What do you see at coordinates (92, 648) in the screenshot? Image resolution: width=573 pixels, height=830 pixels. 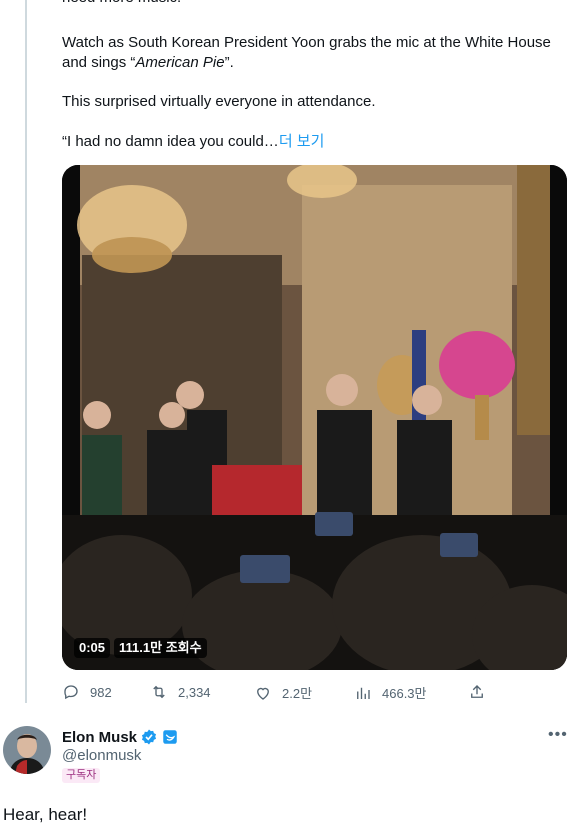 I see `video-timestamp: 0:05` at bounding box center [92, 648].